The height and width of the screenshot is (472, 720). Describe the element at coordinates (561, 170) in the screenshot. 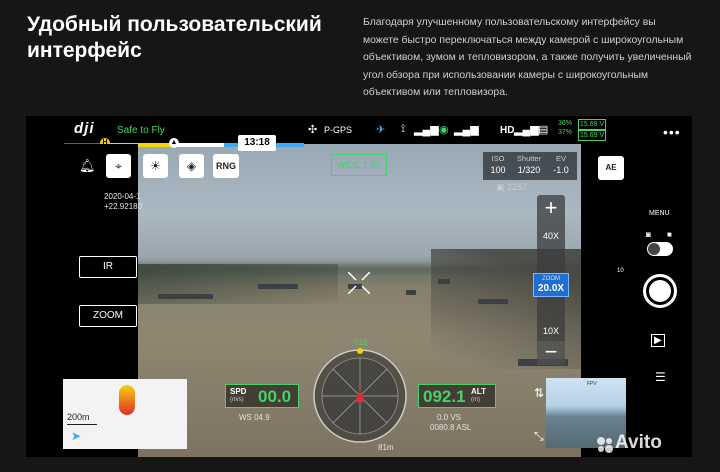

I see `ev-value: -1.0` at that location.